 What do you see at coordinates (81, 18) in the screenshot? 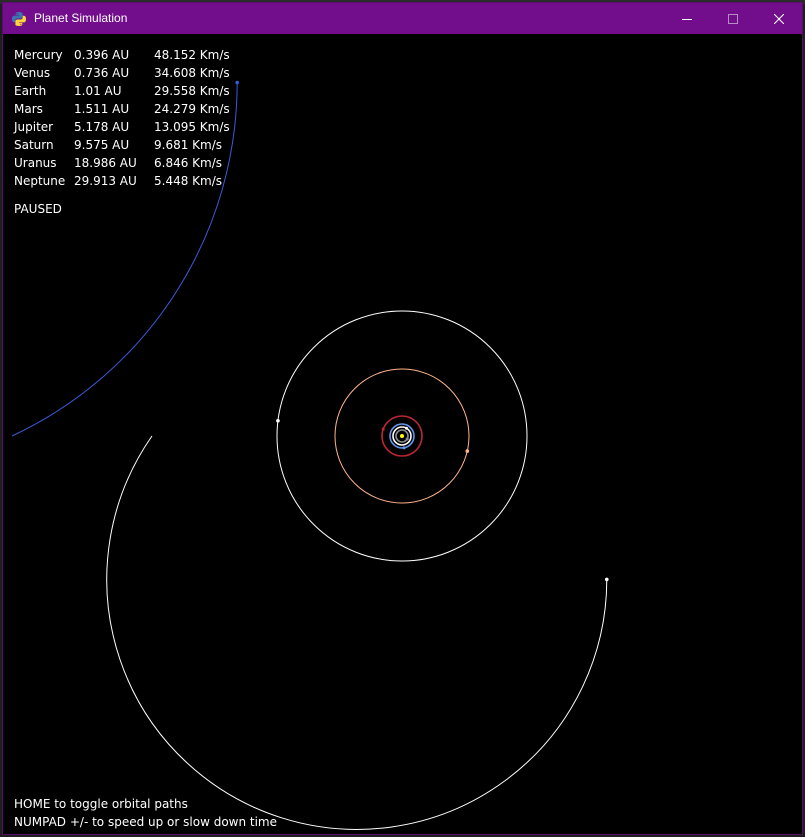
I see `window-title: Planet Simulation` at bounding box center [81, 18].